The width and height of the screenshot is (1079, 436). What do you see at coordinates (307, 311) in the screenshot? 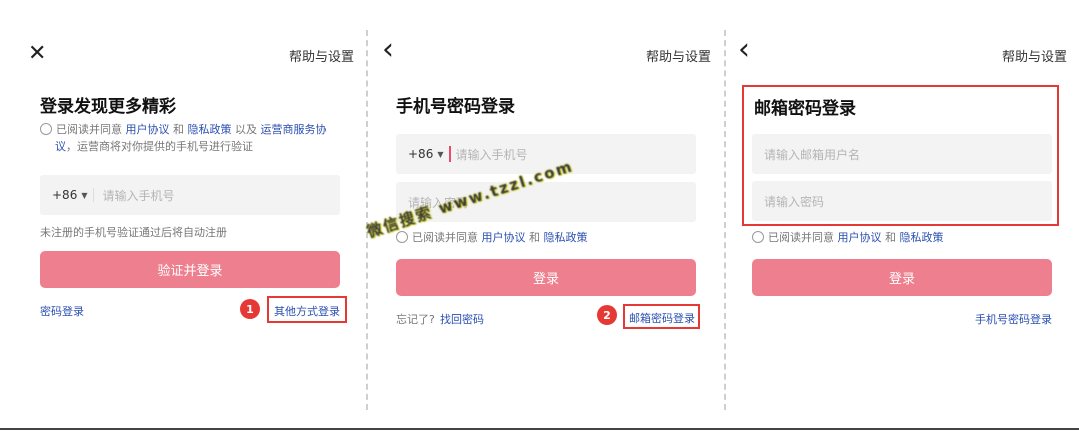
I see `other-login-link: 其他方式登录` at bounding box center [307, 311].